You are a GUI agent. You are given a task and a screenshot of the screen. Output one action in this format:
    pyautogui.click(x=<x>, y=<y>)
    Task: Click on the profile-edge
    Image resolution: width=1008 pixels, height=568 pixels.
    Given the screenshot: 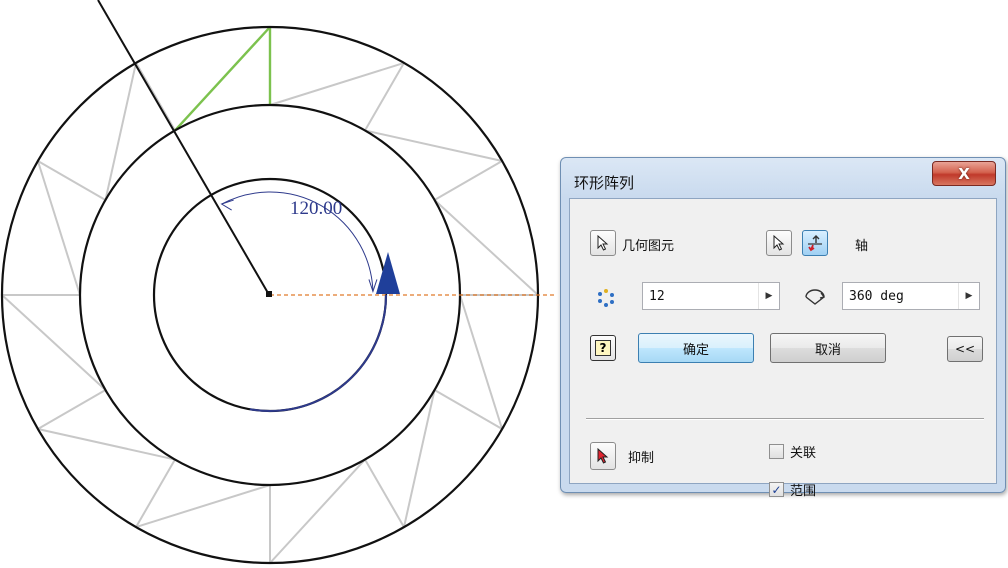 What is the action you would take?
    pyautogui.click(x=222, y=79)
    